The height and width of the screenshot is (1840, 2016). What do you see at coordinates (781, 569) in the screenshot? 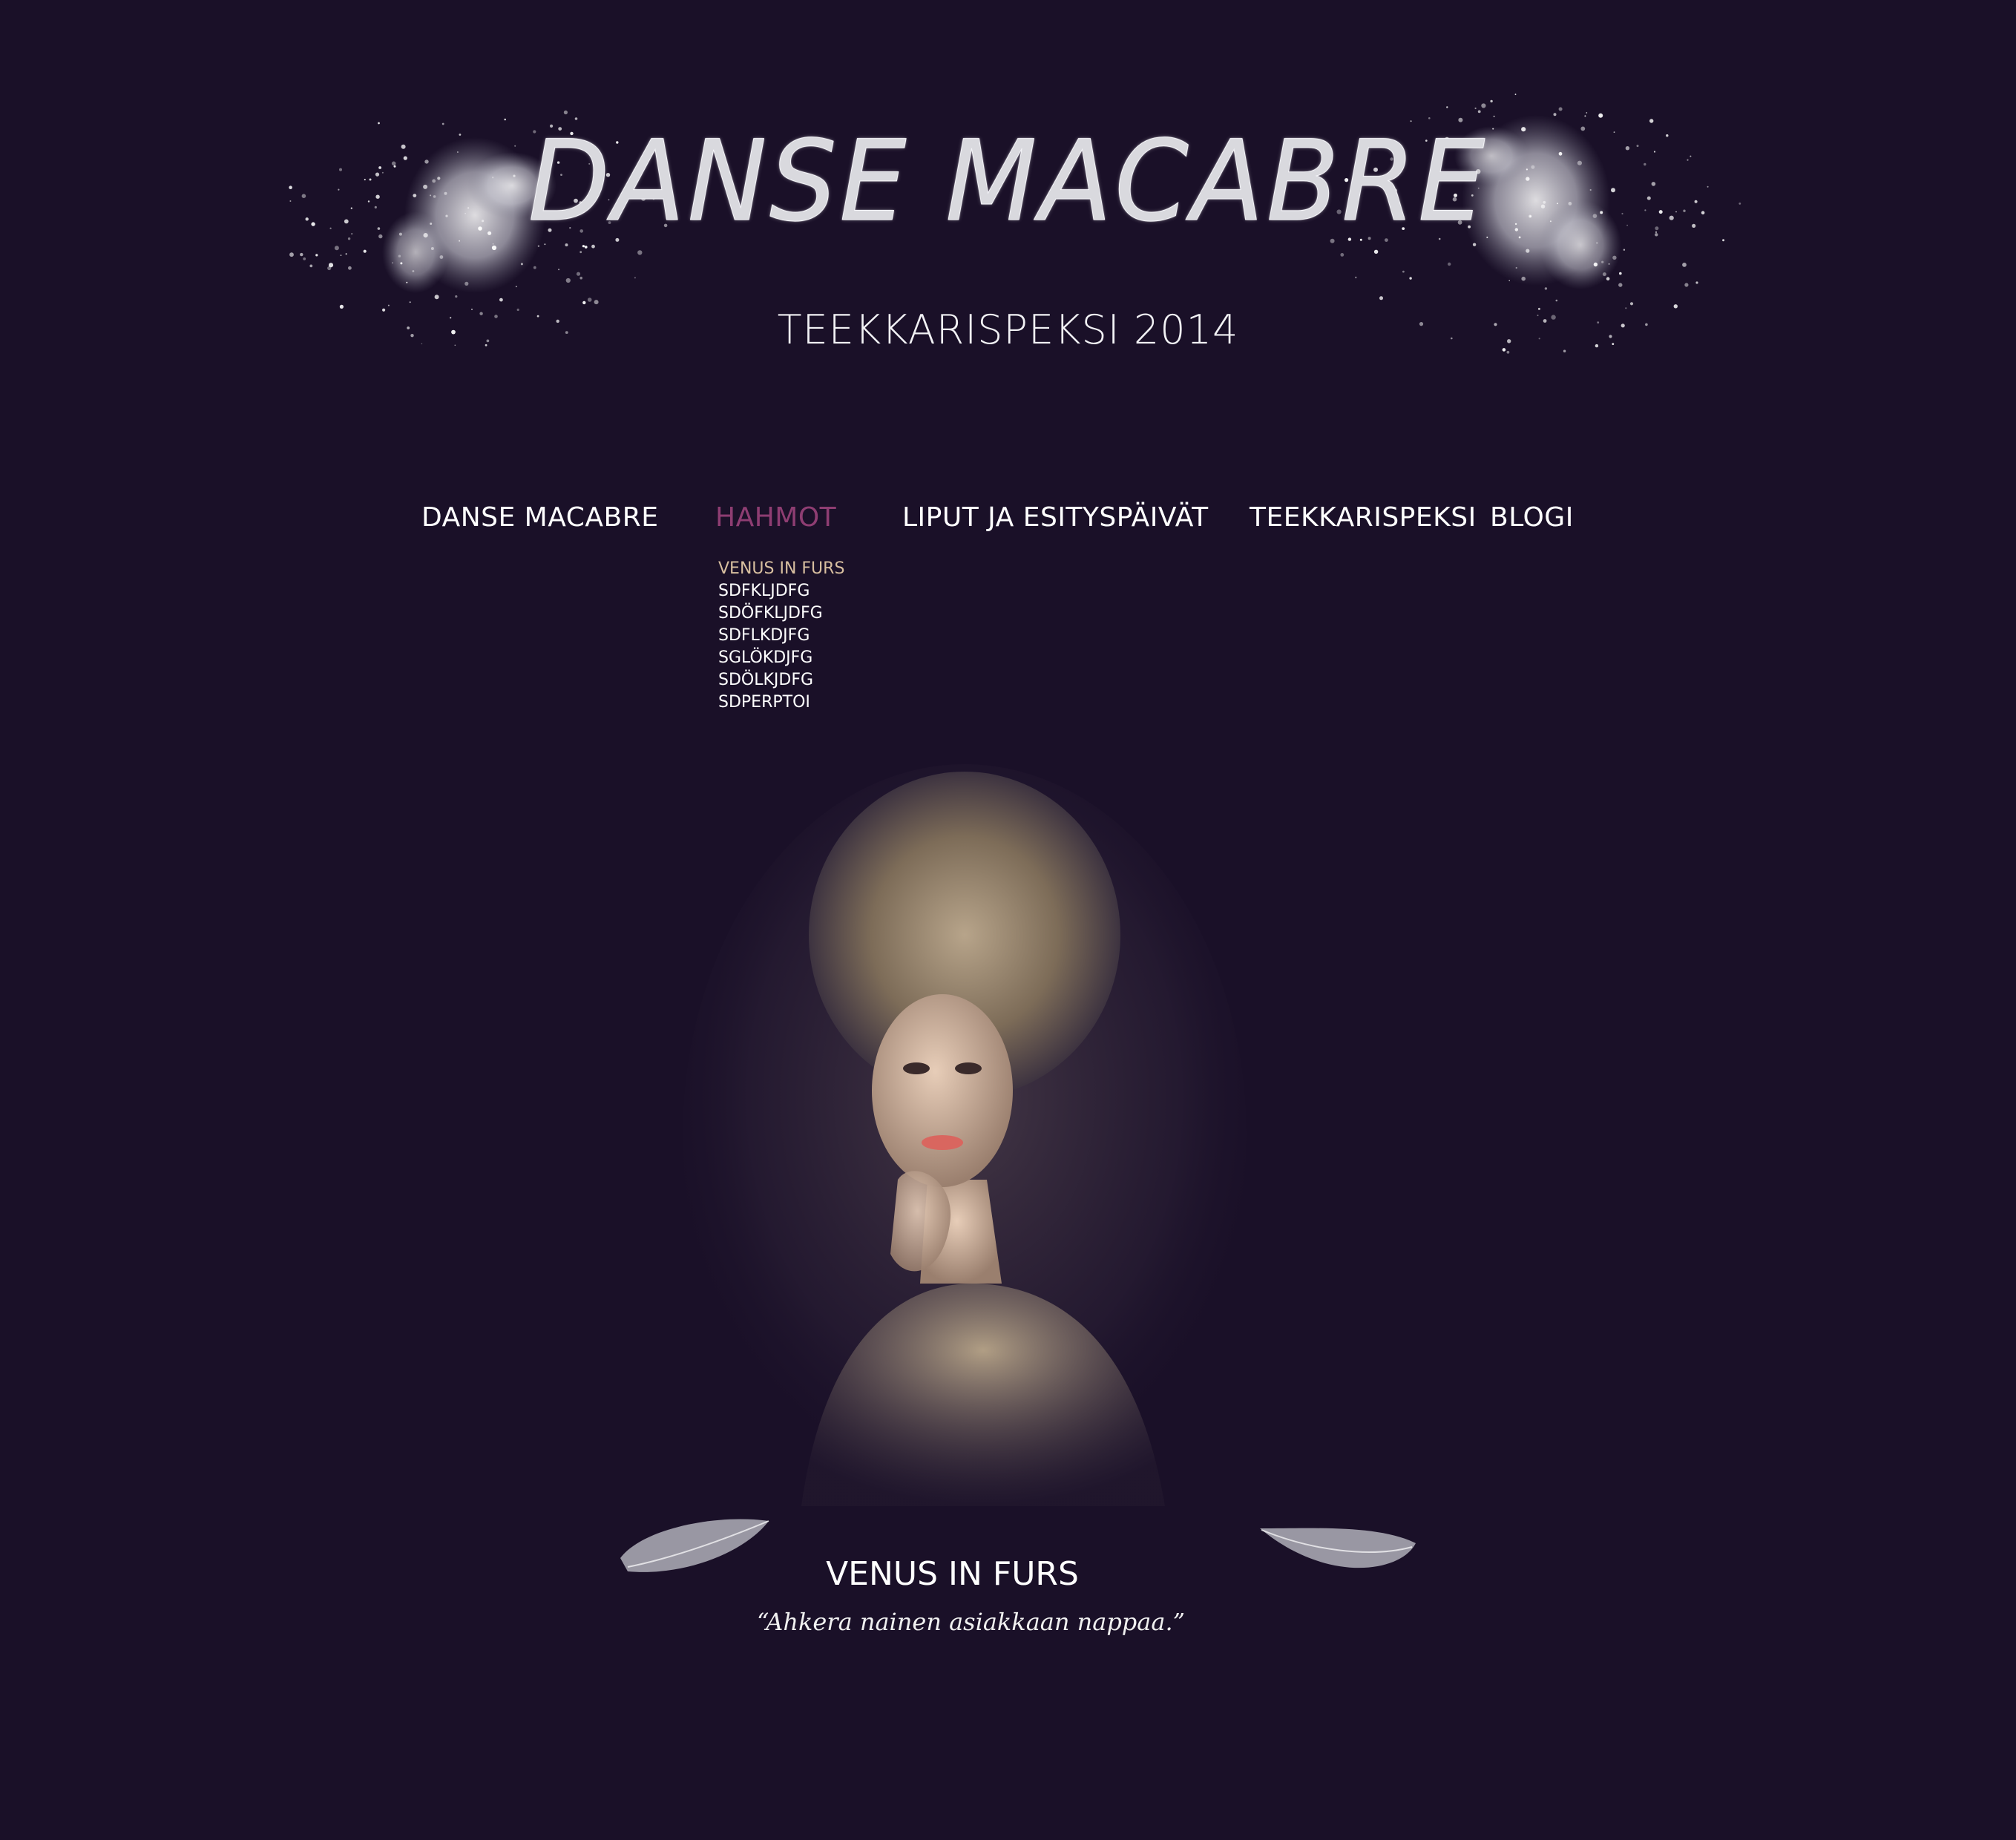
I see `submenu-item-venus-in-furs: VENUS IN FURS` at bounding box center [781, 569].